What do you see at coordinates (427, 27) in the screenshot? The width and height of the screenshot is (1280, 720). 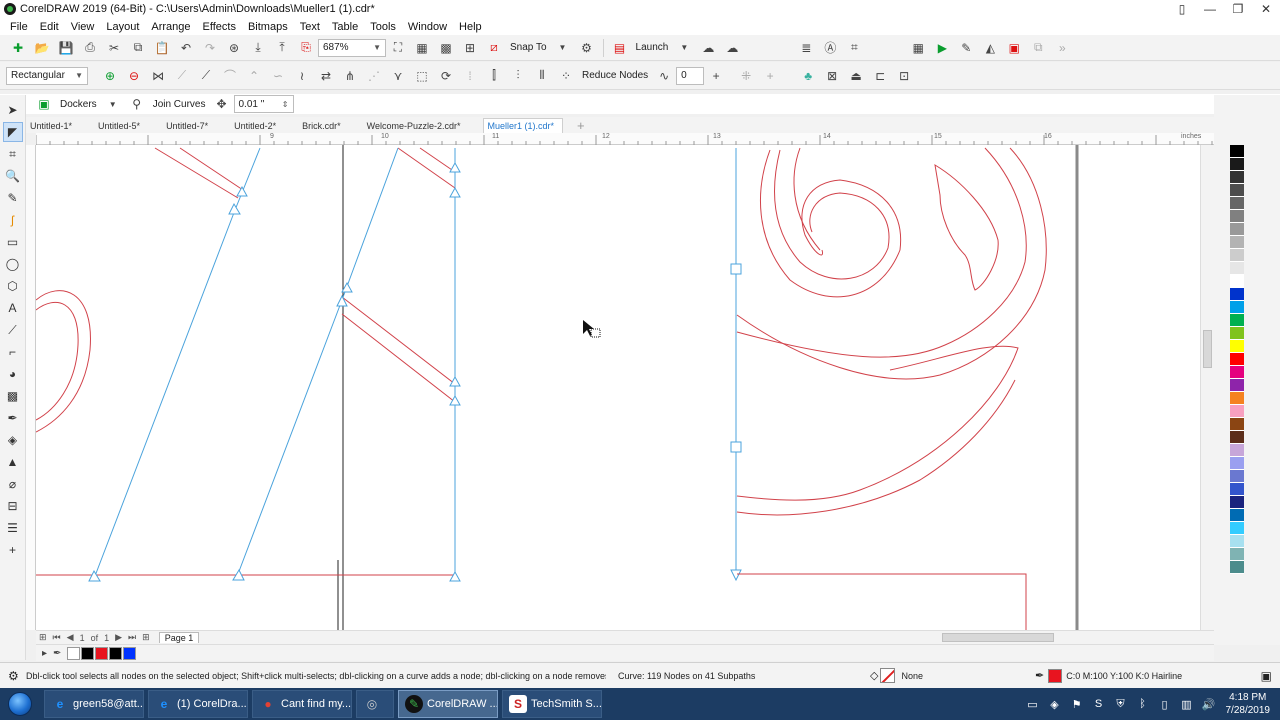 I see `menu-window: Window` at bounding box center [427, 27].